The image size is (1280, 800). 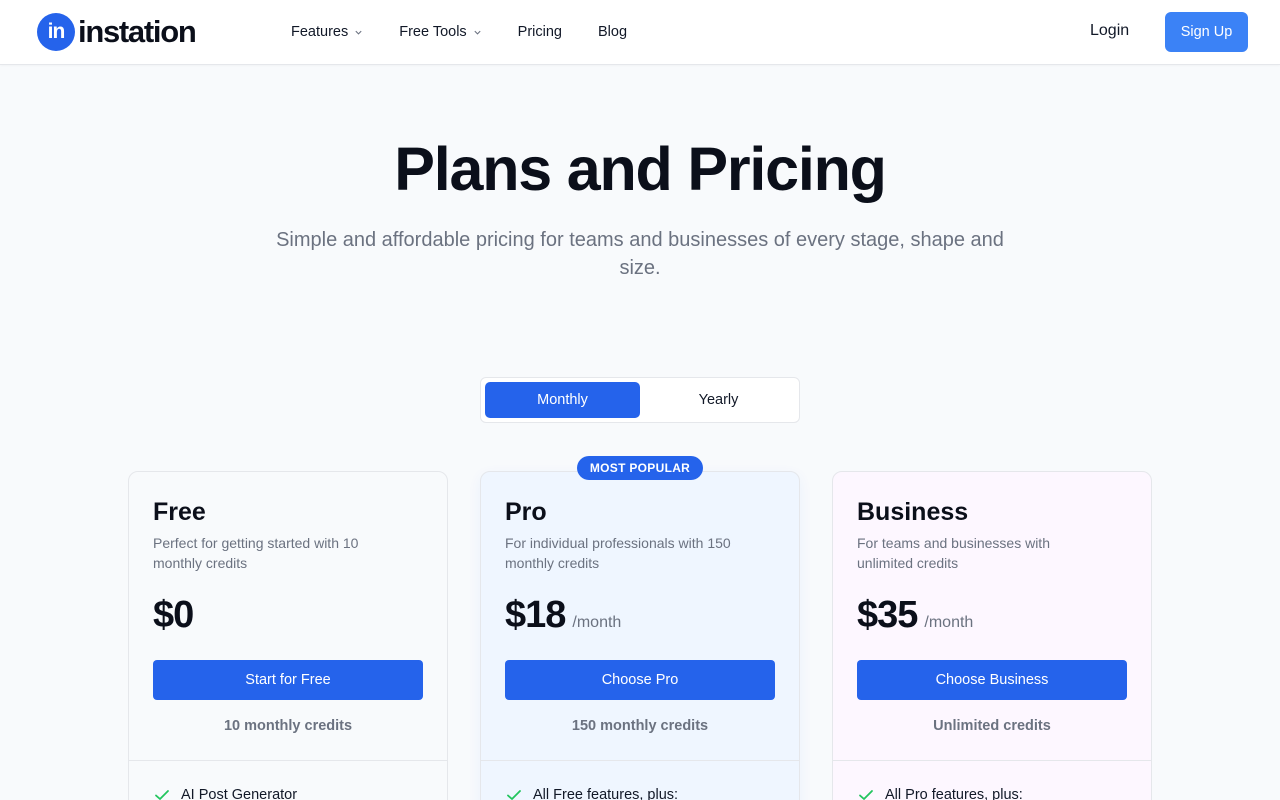 I want to click on feature-item: All Free features, plus:, so click(x=591, y=793).